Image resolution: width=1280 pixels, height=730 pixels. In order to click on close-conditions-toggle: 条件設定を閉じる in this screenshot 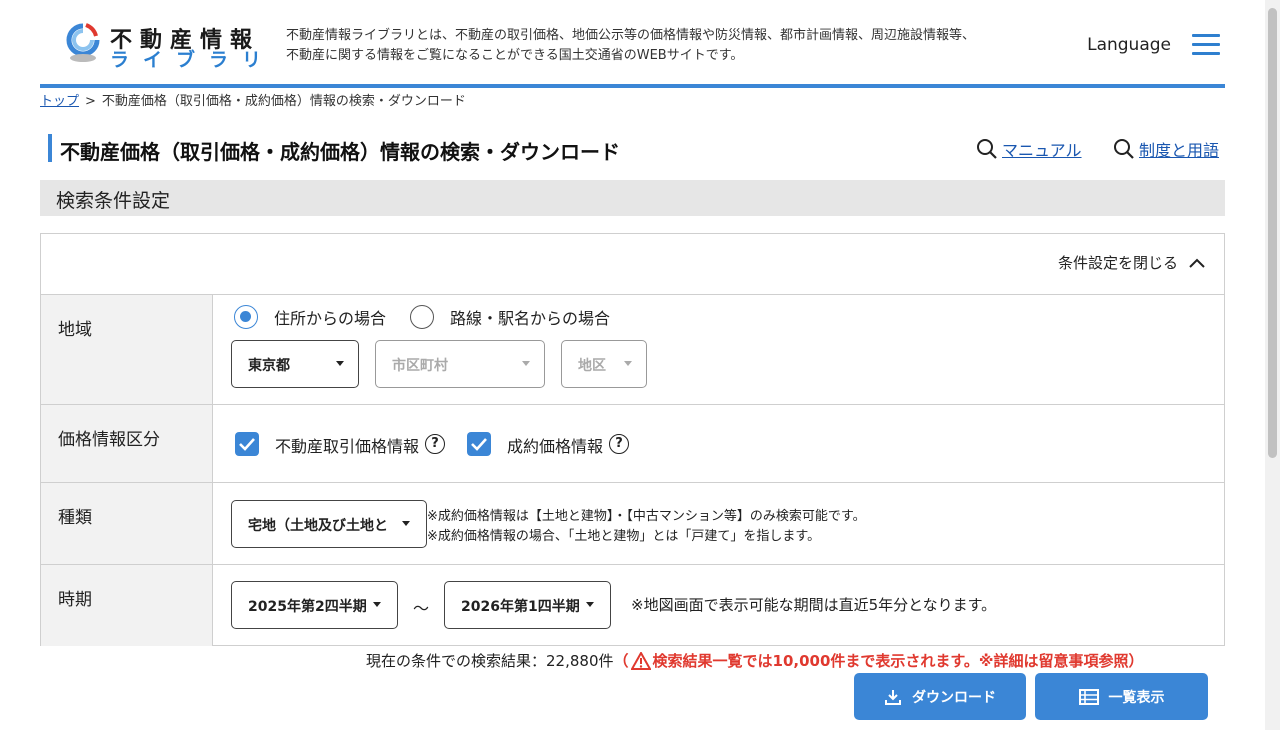, I will do `click(1132, 262)`.